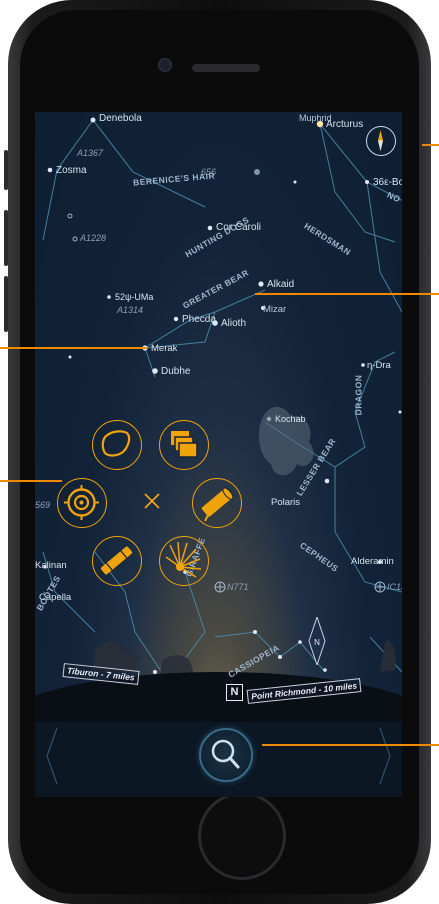  I want to click on compass-icon, so click(380, 140).